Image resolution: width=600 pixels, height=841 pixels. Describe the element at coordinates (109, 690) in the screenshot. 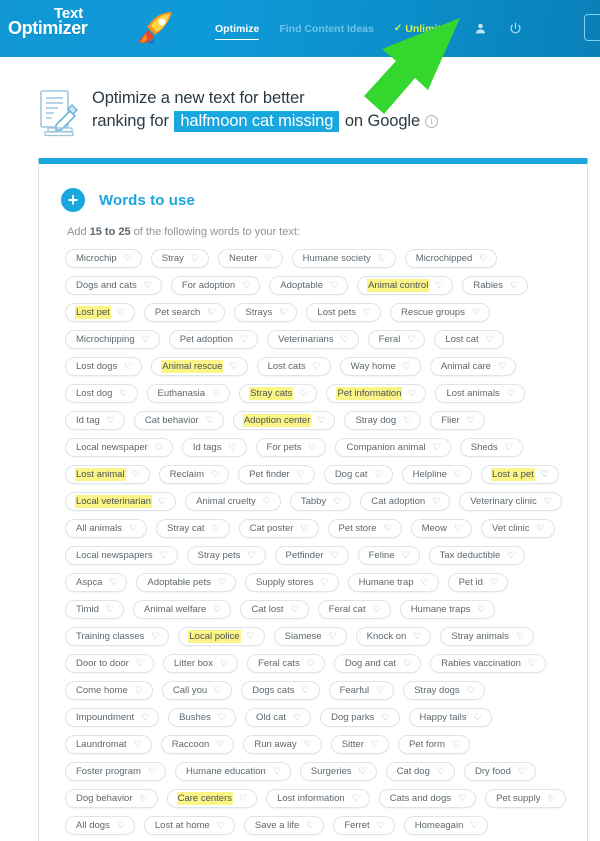

I see `word-chip: Come home ♡` at that location.